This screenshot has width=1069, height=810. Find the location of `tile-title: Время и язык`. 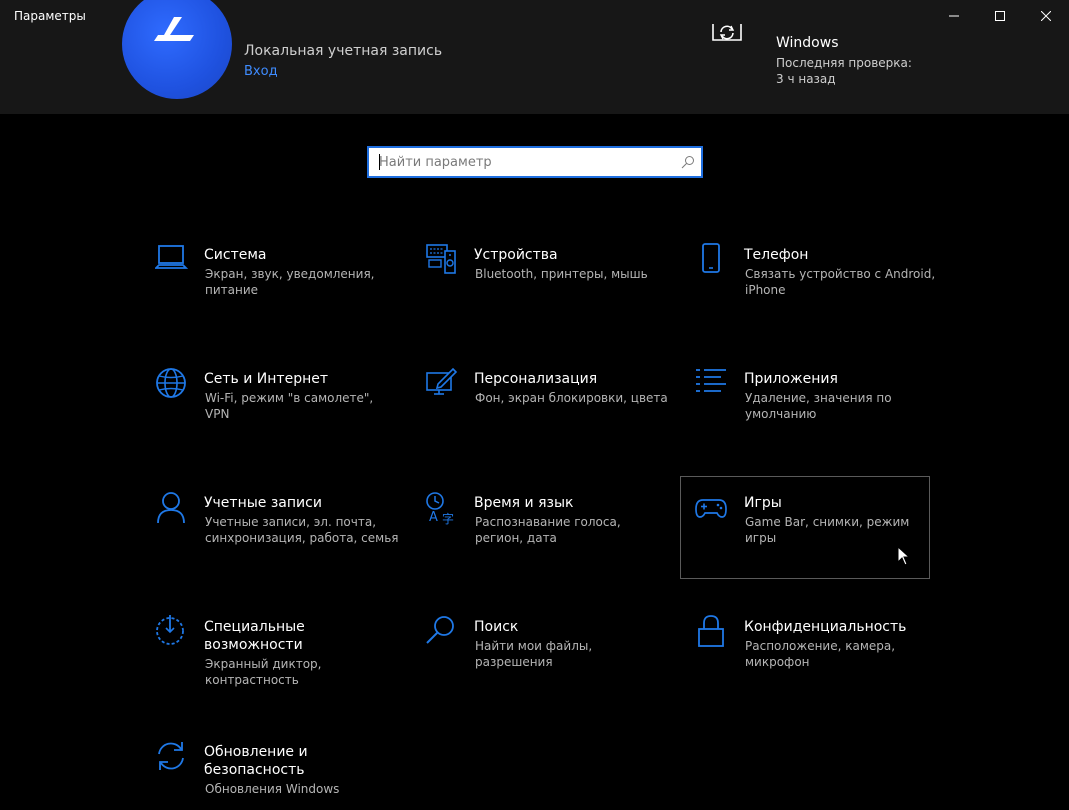

tile-title: Время и язык is located at coordinates (524, 503).